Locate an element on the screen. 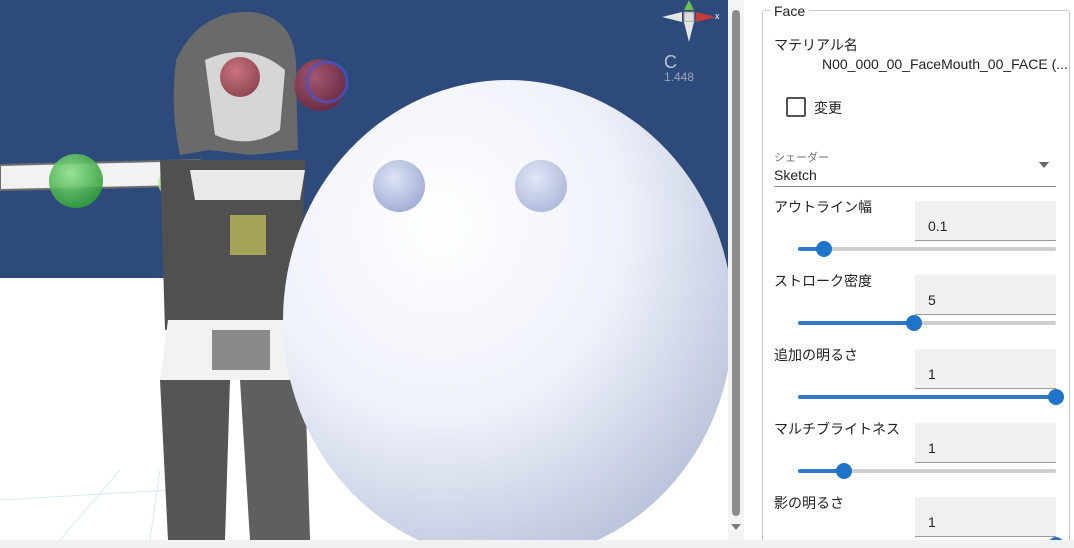 The image size is (1074, 548). bottom-strip is located at coordinates (537, 544).